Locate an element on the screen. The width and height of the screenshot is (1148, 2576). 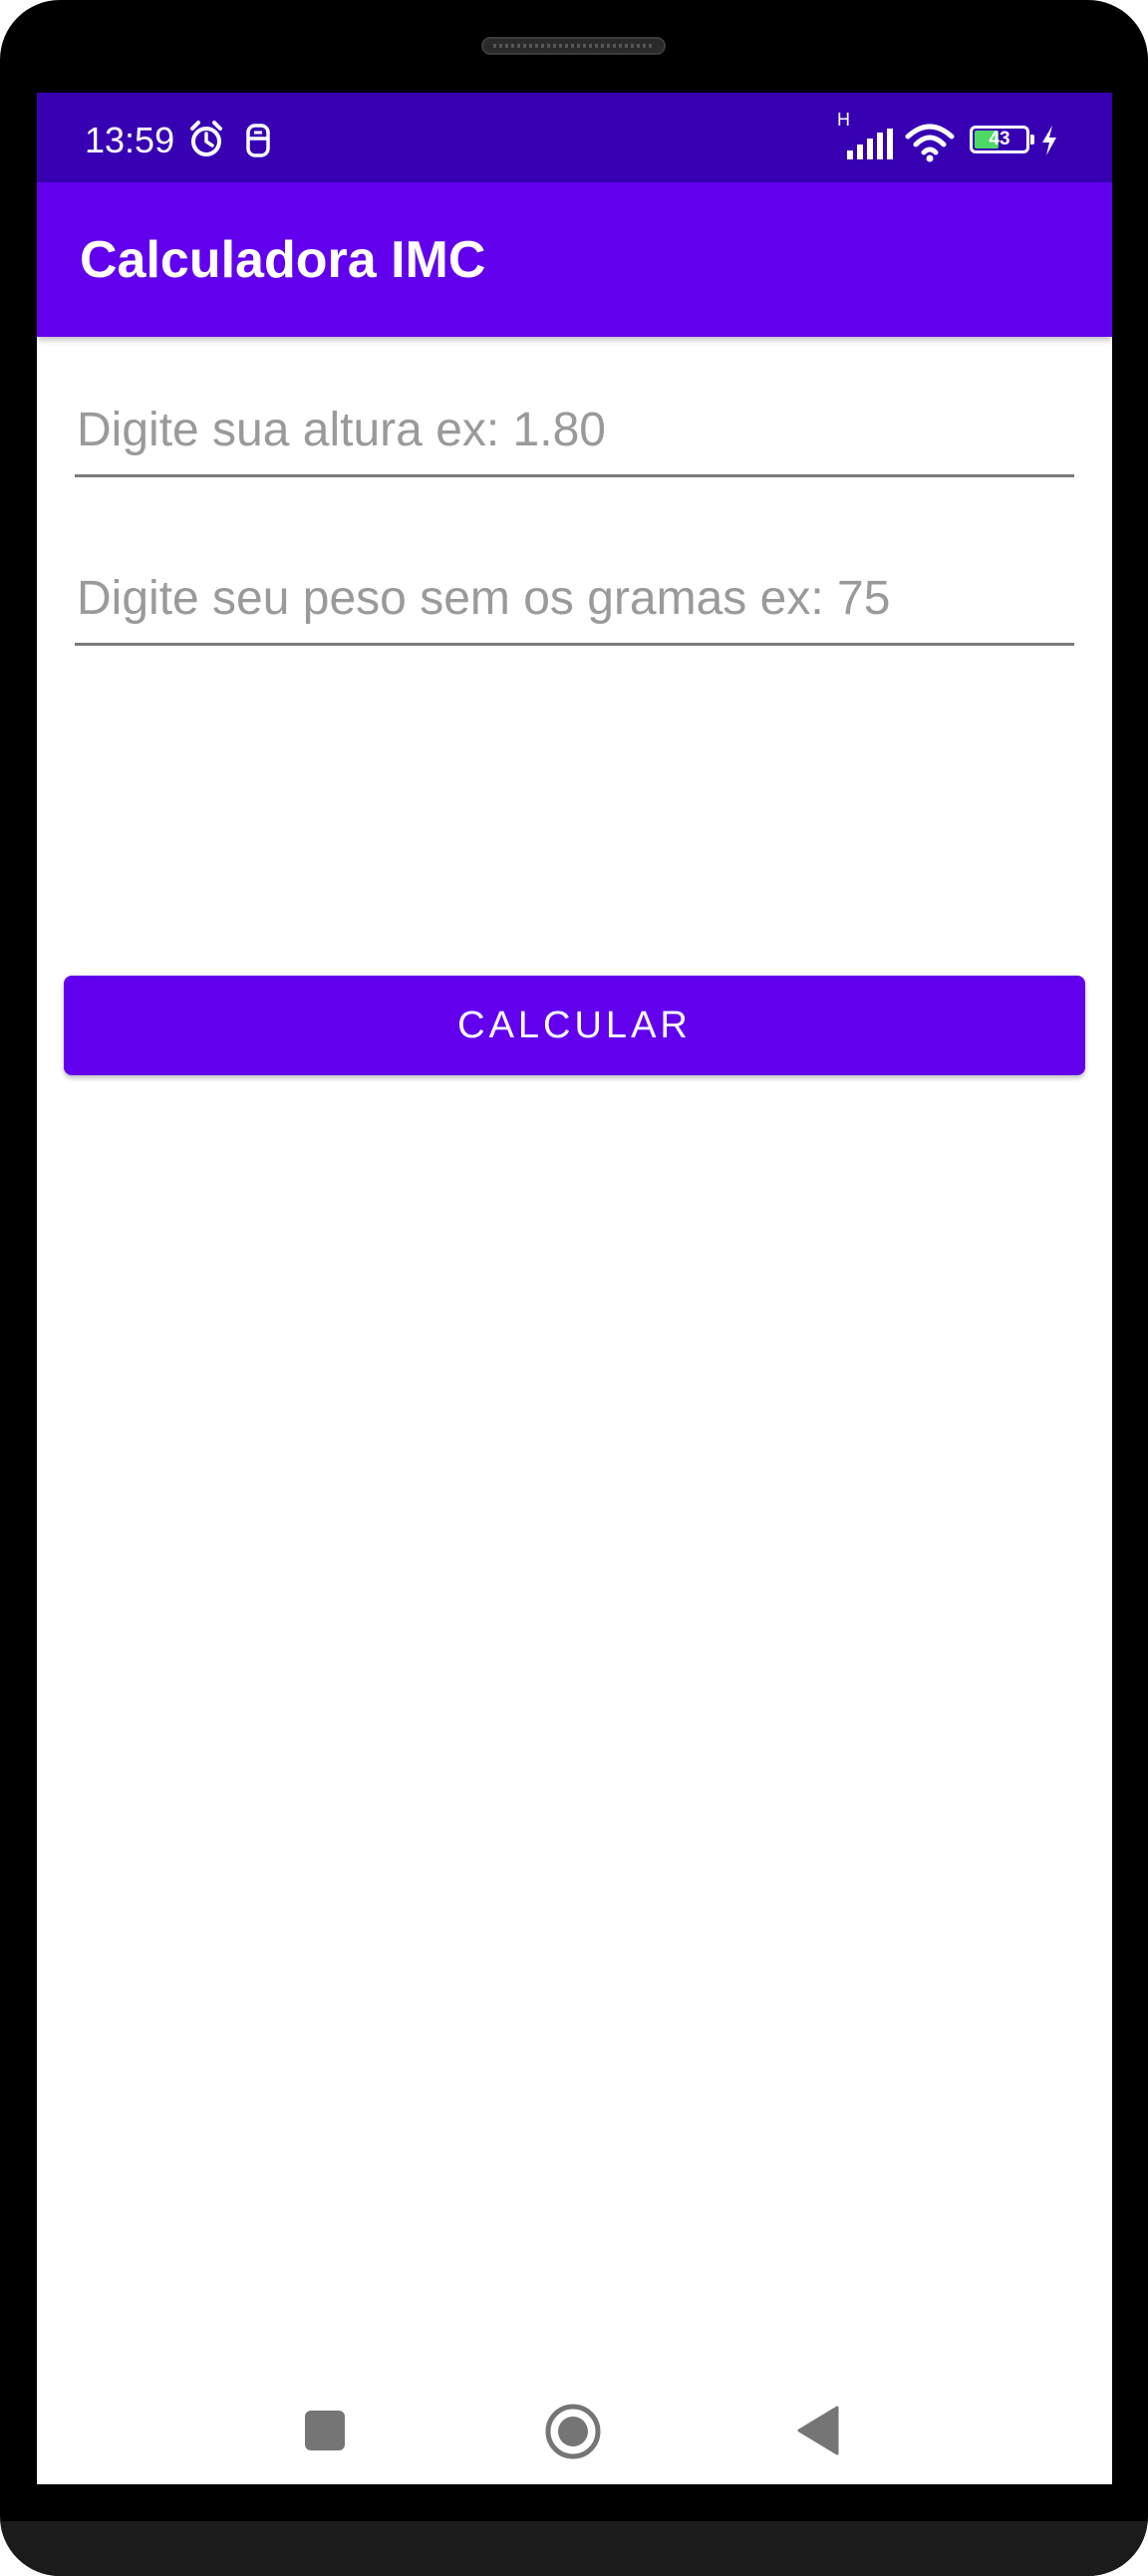
signal-icon is located at coordinates (870, 144).